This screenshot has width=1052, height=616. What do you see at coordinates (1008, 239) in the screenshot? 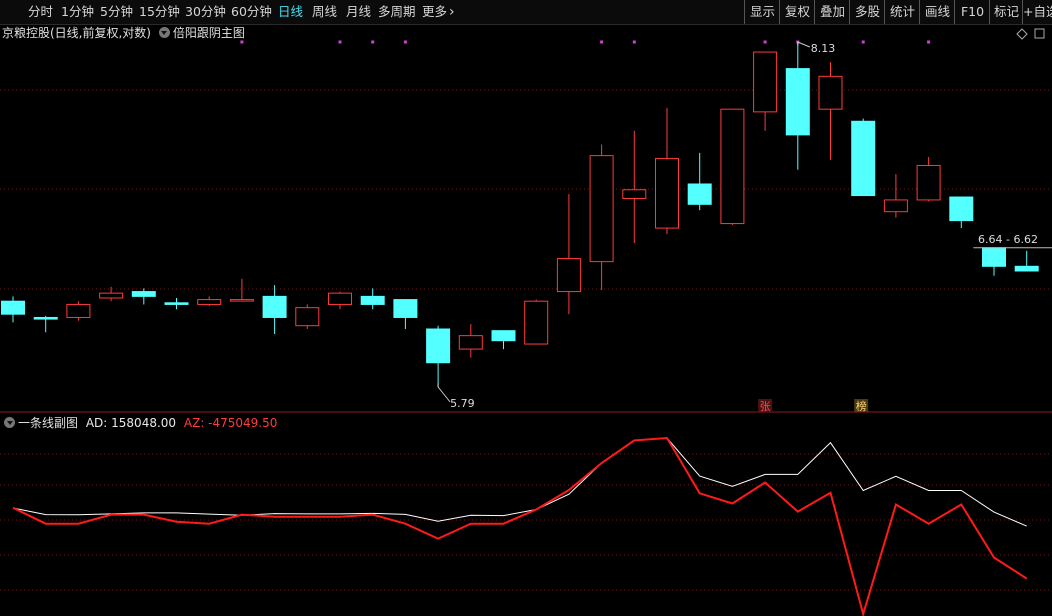
I see `range-label: 6.64 - 6.62` at bounding box center [1008, 239].